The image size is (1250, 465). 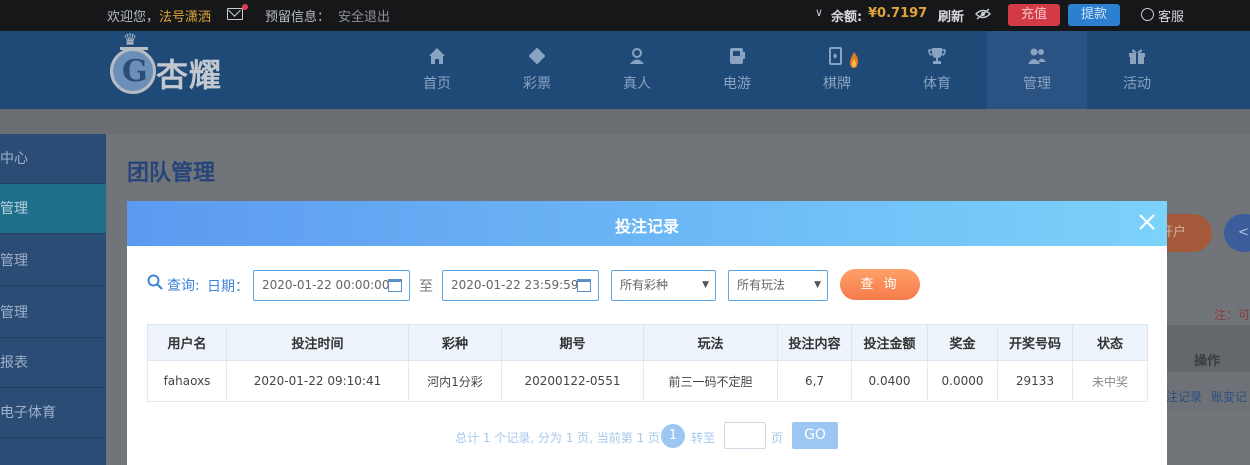 What do you see at coordinates (185, 17) in the screenshot?
I see `username-link: 法号潇洒` at bounding box center [185, 17].